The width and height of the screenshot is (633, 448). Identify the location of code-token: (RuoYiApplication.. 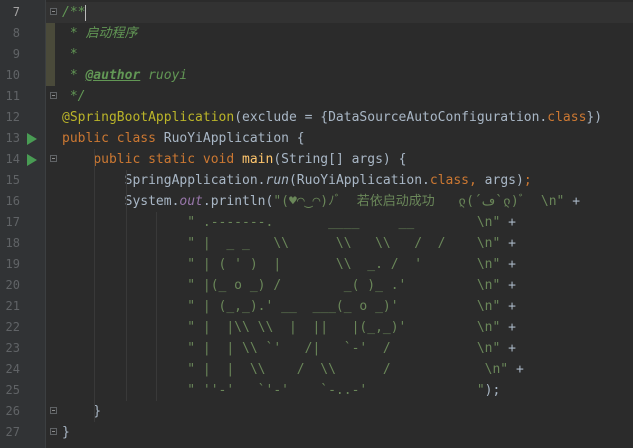
(359, 180).